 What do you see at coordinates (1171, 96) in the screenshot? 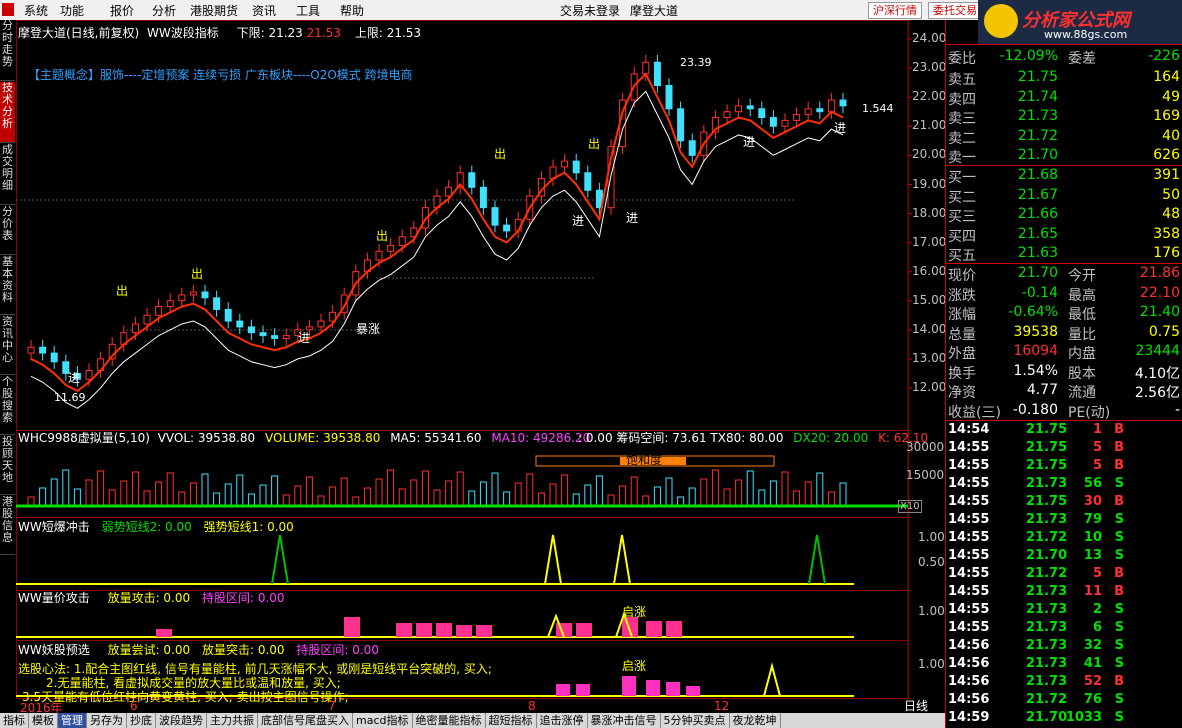
I see `quote-value-2: 49` at bounding box center [1171, 96].